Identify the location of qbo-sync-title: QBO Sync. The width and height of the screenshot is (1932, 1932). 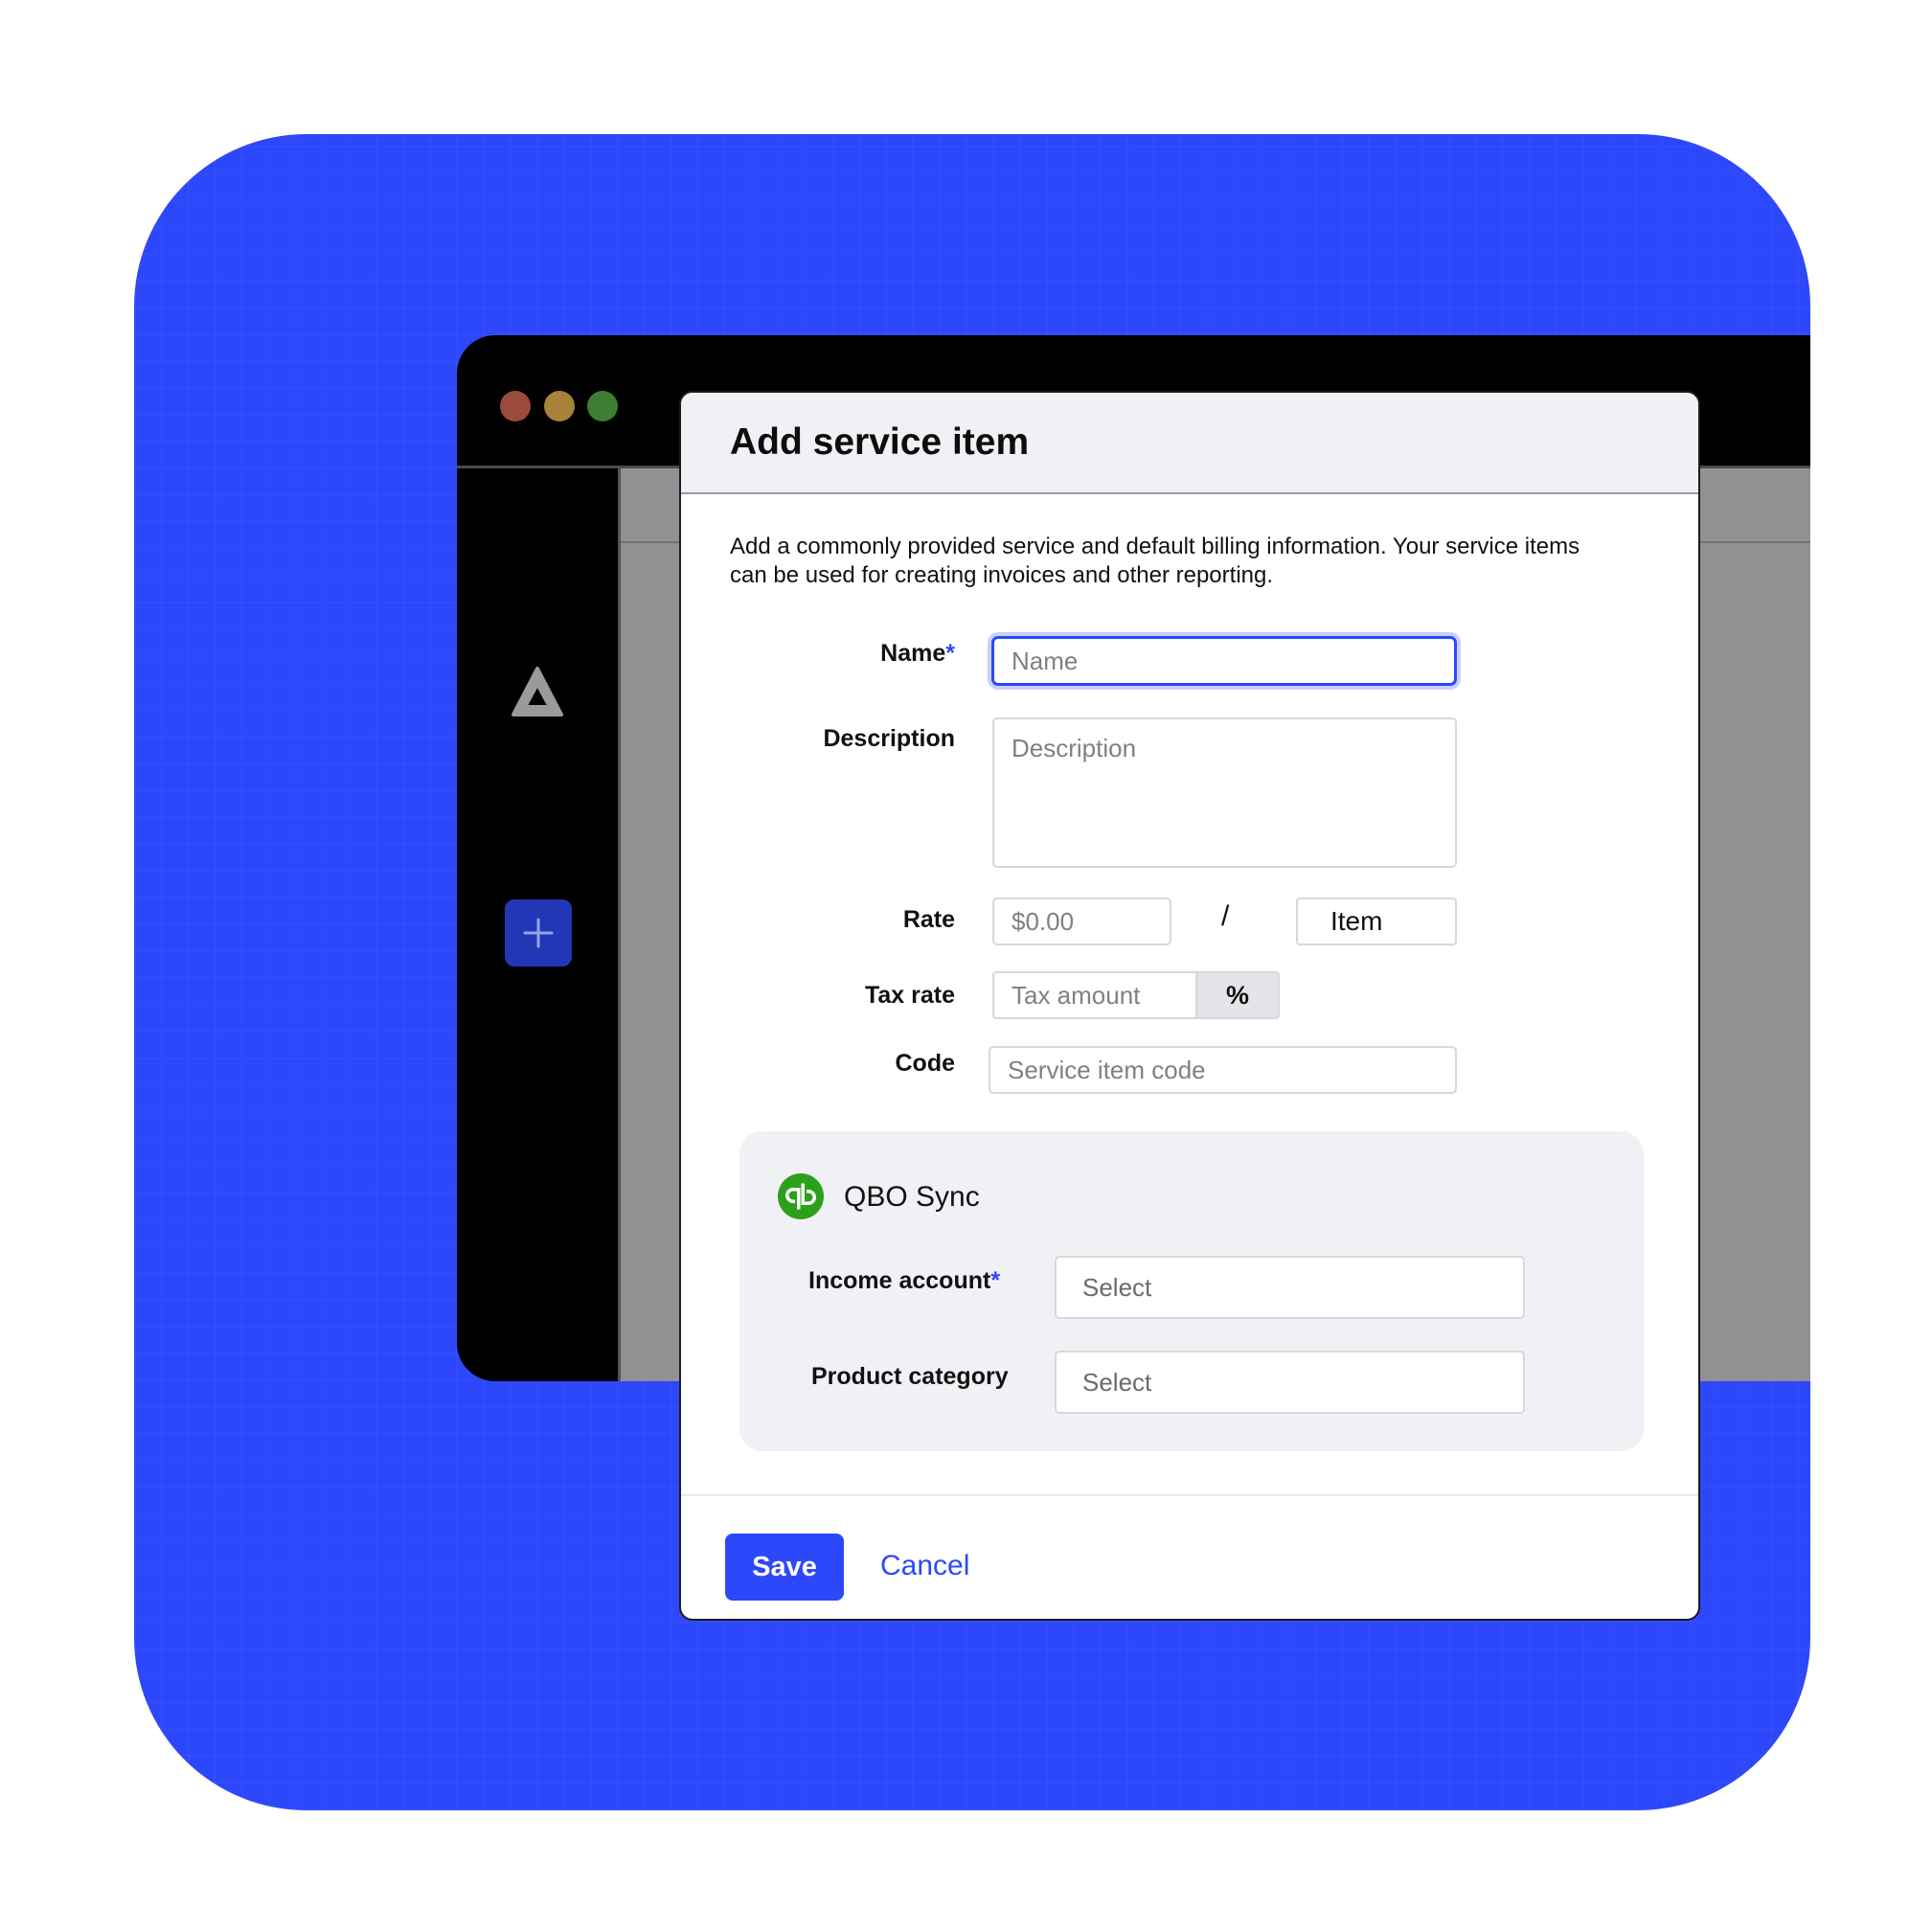
(912, 1197).